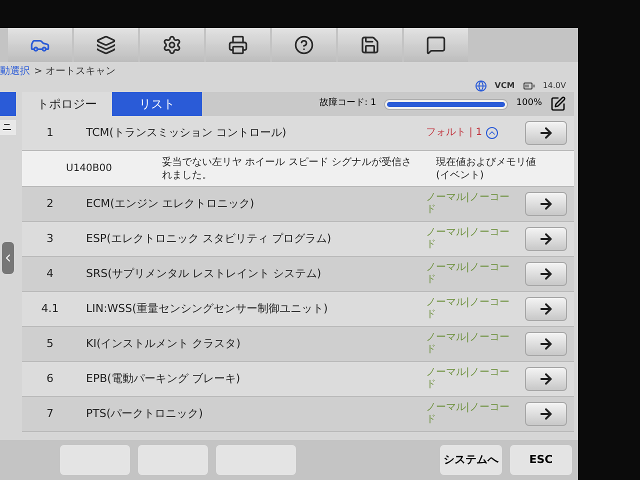 The image size is (640, 480). What do you see at coordinates (454, 133) in the screenshot?
I see `module-status: フォルト | 1` at bounding box center [454, 133].